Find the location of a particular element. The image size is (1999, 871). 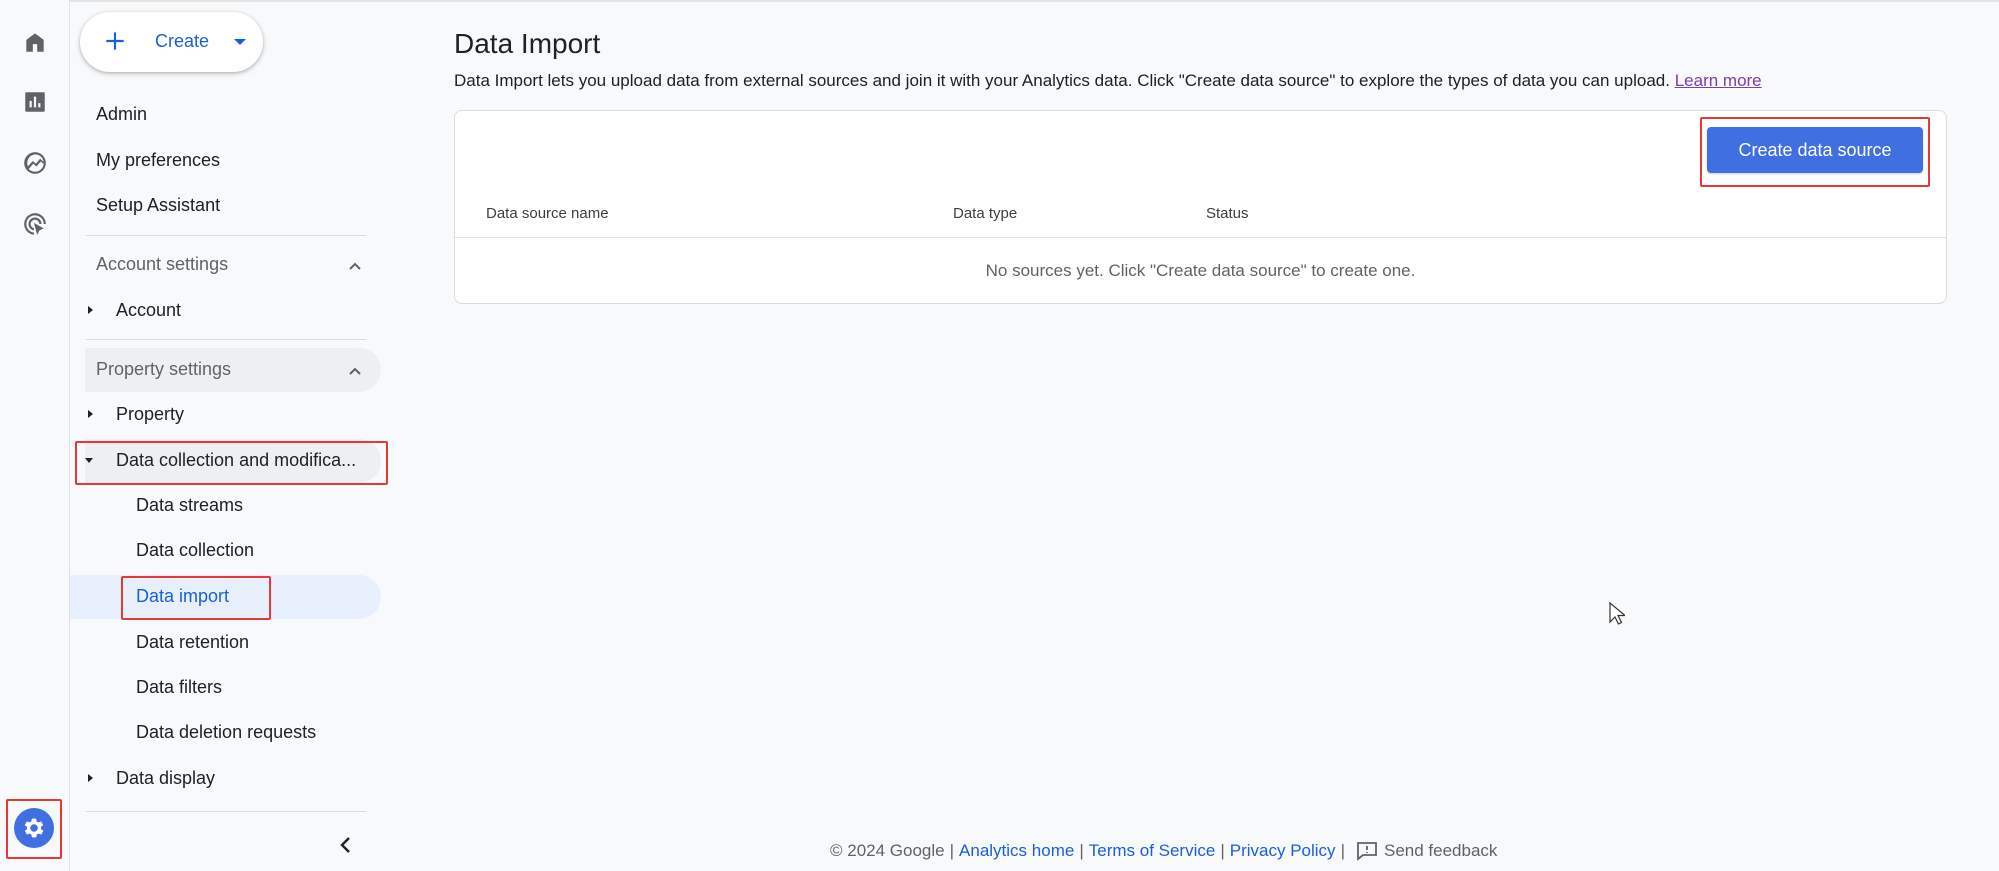

footer-copyright: © 2024 Google is located at coordinates (887, 850).